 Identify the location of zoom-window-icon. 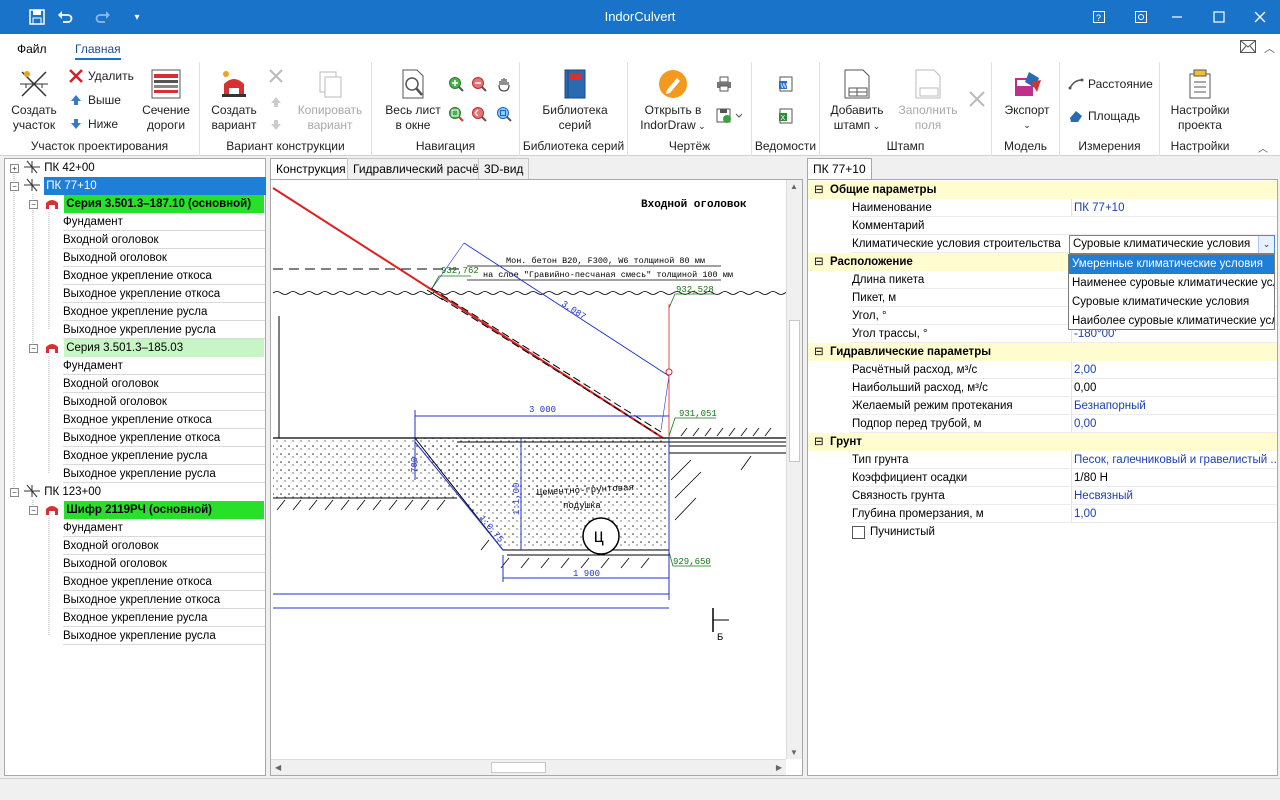
(456, 115).